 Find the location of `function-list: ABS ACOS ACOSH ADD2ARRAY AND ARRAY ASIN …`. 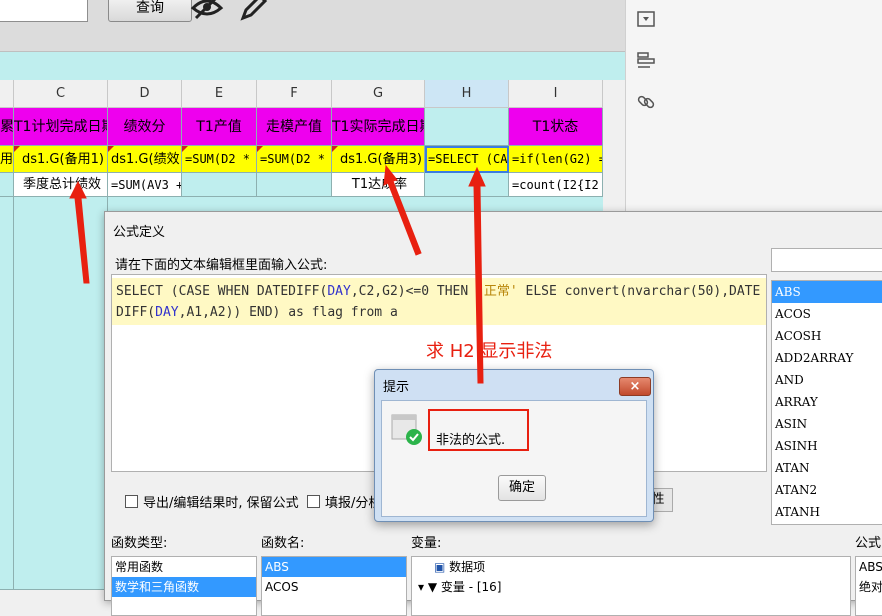

function-list: ABS ACOS ACOSH ADD2ARRAY AND ARRAY ASIN … is located at coordinates (826, 402).